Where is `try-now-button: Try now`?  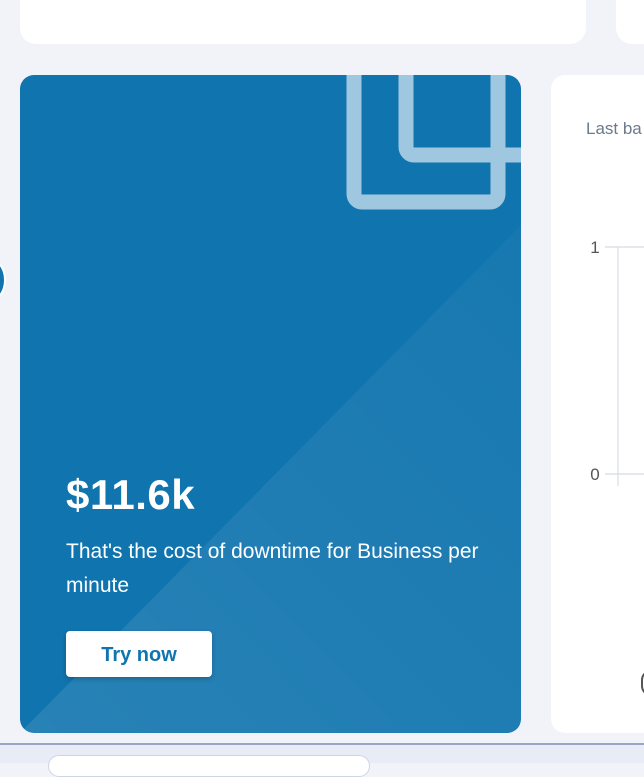 try-now-button: Try now is located at coordinates (139, 654).